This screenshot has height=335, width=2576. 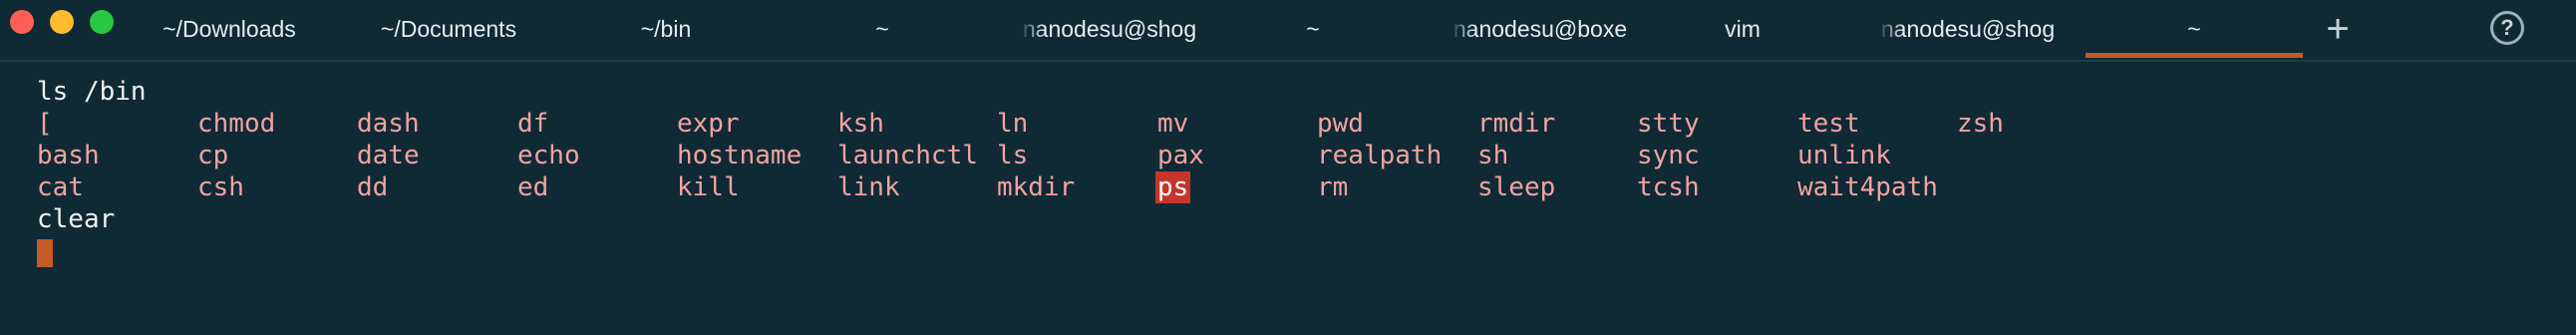 I want to click on tab-label: ~/bin, so click(x=666, y=29).